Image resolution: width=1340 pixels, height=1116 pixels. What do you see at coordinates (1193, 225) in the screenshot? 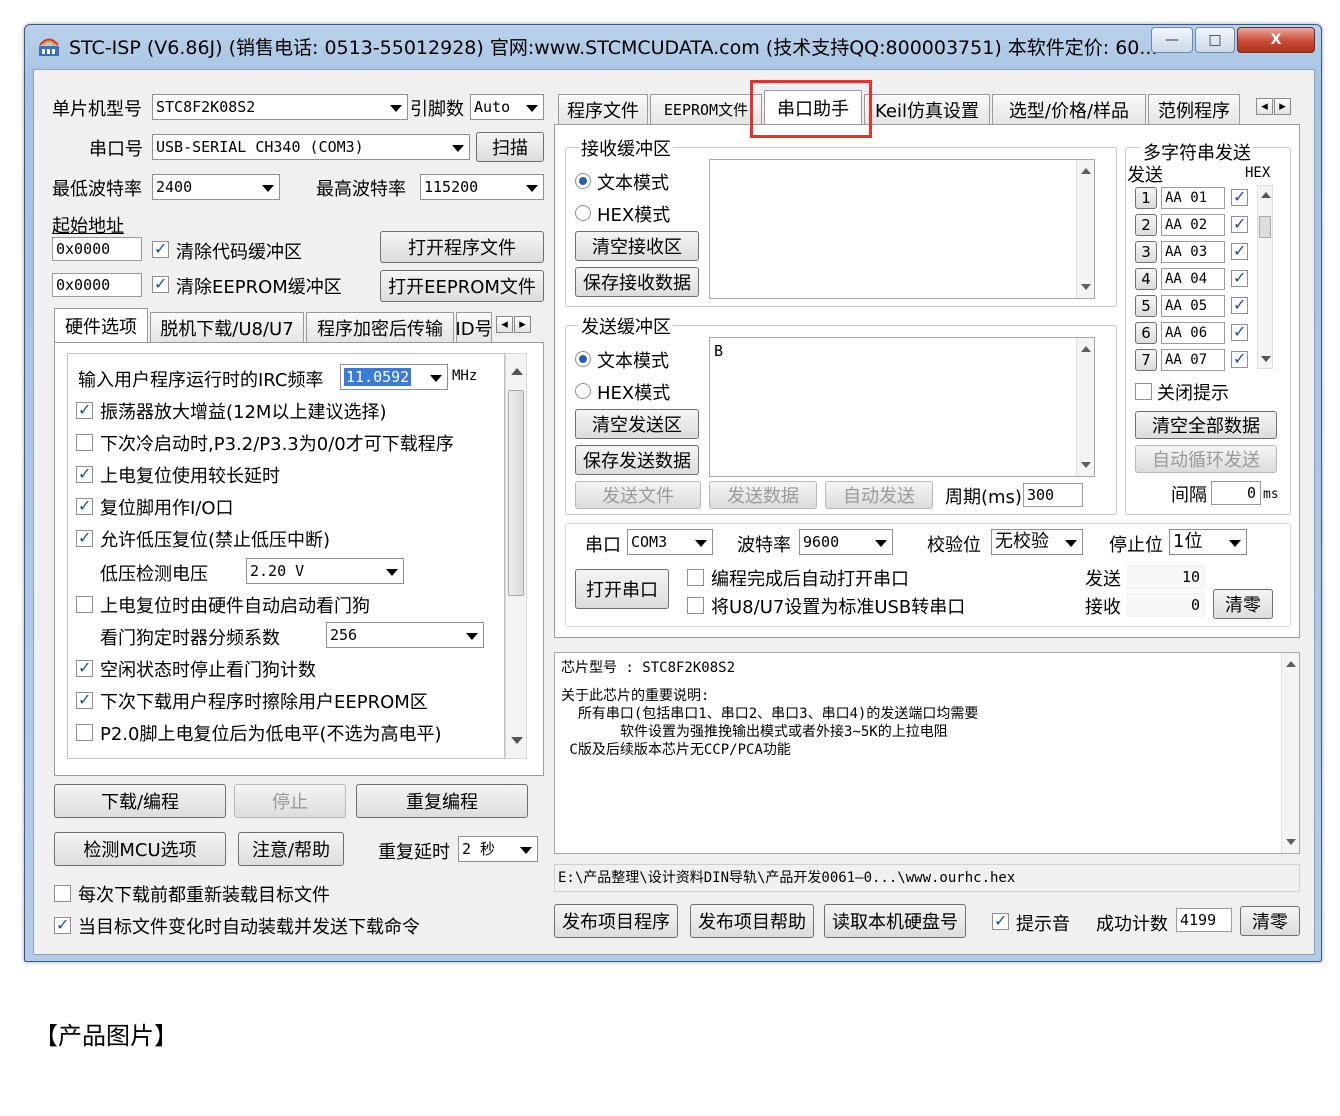
I see `multi-send-row-input: AA 02` at bounding box center [1193, 225].